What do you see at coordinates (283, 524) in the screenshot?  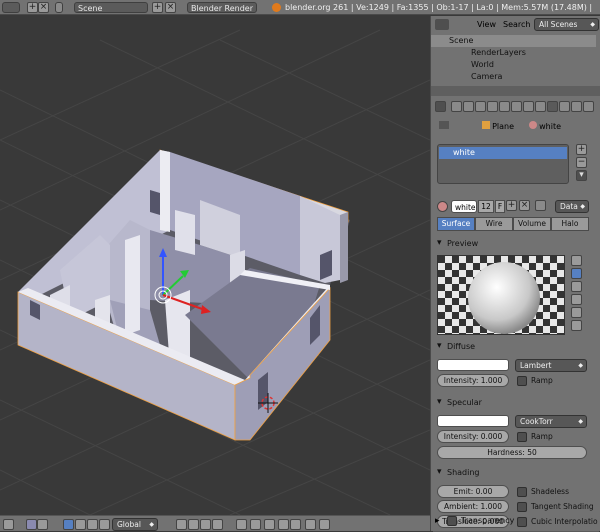 I see `snap-target-icon` at bounding box center [283, 524].